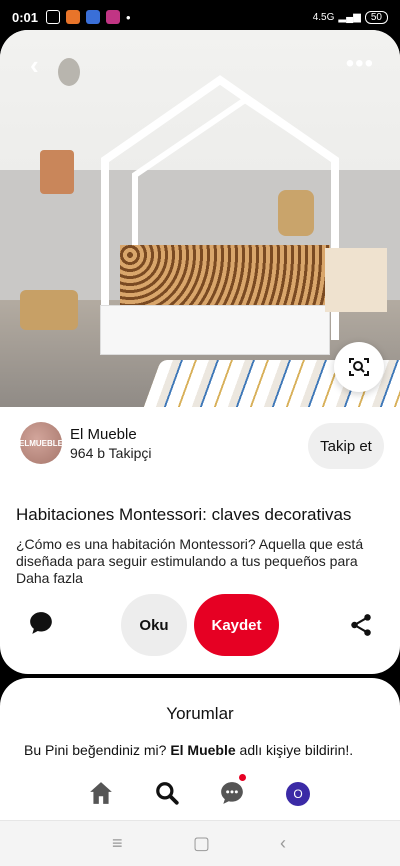  What do you see at coordinates (283, 843) in the screenshot?
I see `back-nav-icon: ‹` at bounding box center [283, 843].